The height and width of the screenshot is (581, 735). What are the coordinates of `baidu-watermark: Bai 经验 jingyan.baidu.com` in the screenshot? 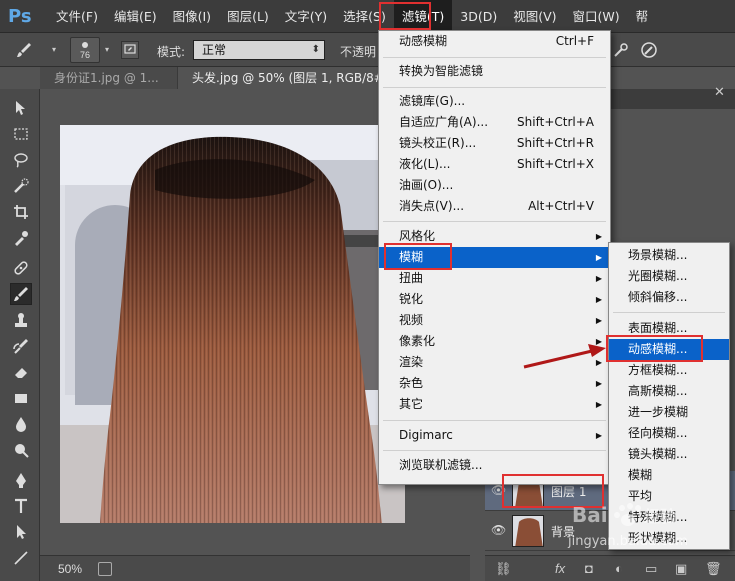 It's located at (645, 528).